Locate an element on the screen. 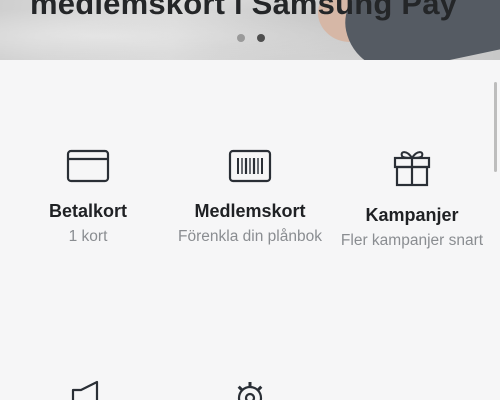 The image size is (500, 400). tile-title: Kampanjer is located at coordinates (412, 215).